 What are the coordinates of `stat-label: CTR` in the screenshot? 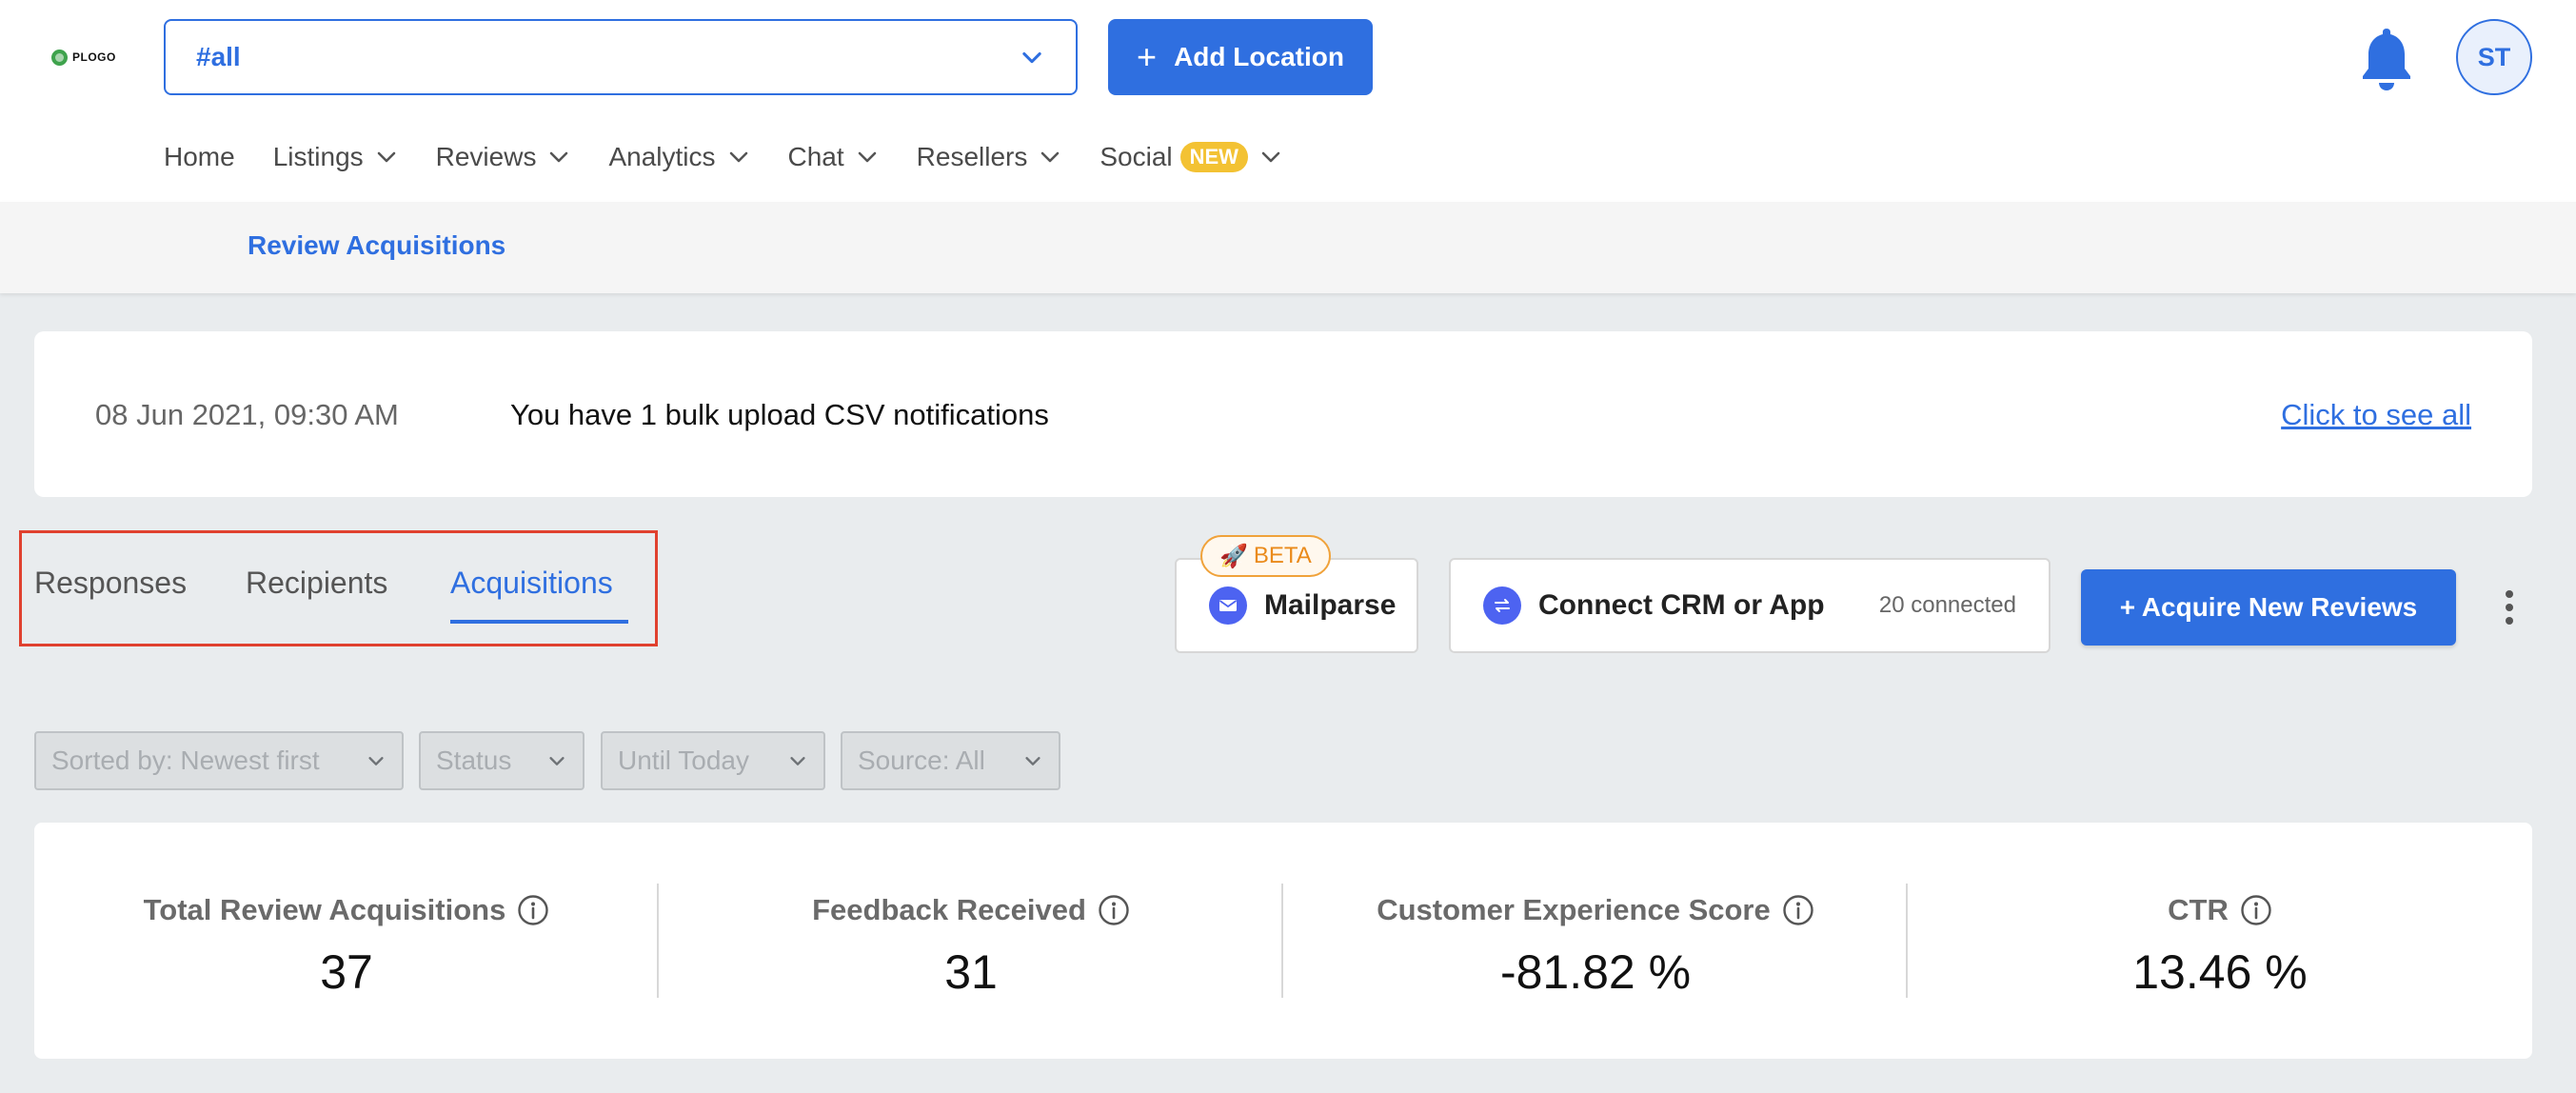 It's located at (2220, 910).